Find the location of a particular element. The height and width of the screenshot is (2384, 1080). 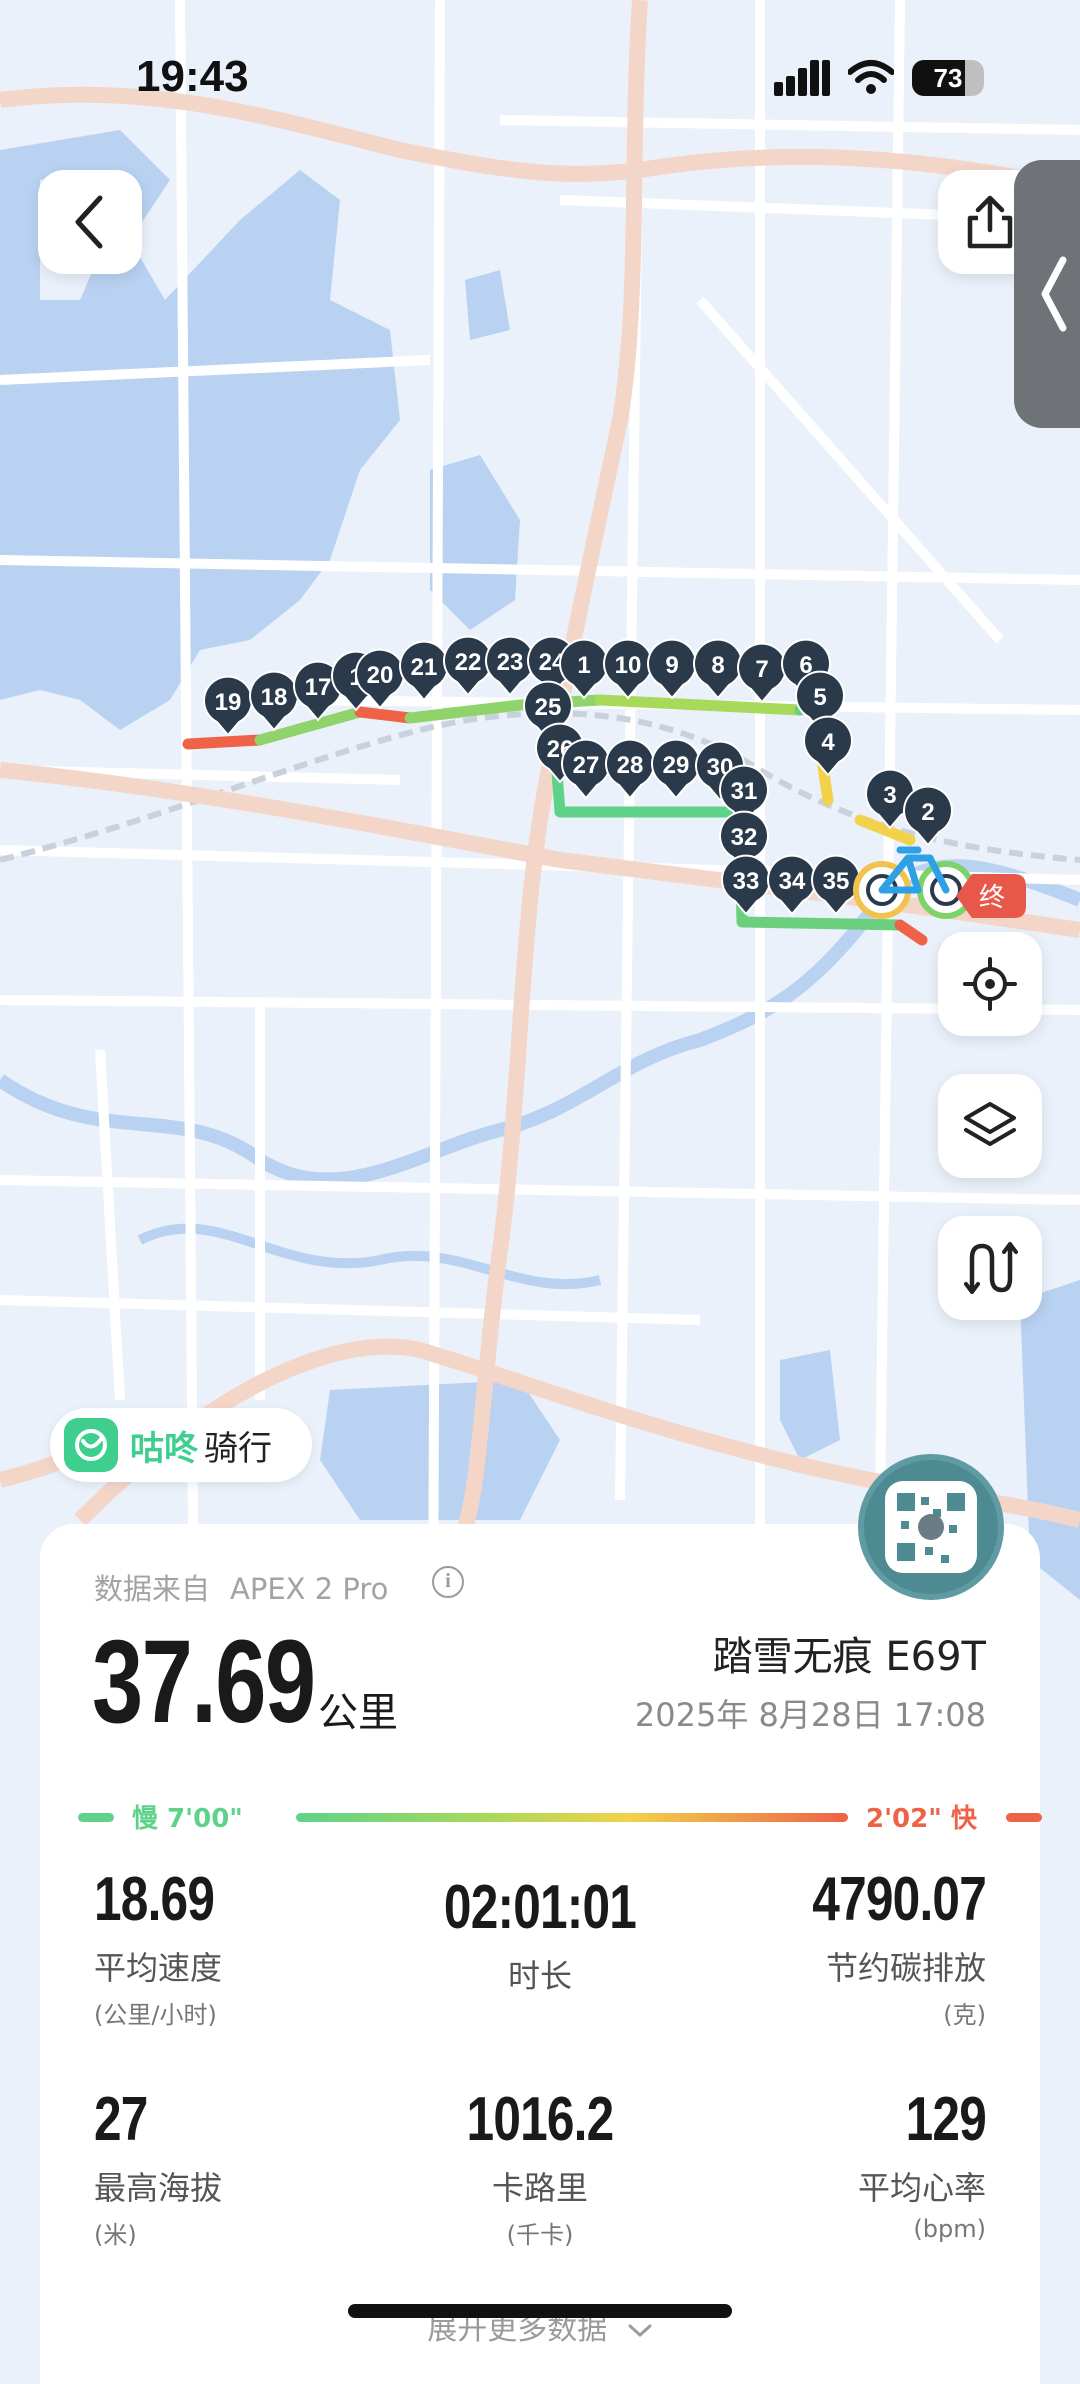

battery-icon: 73 is located at coordinates (948, 78).